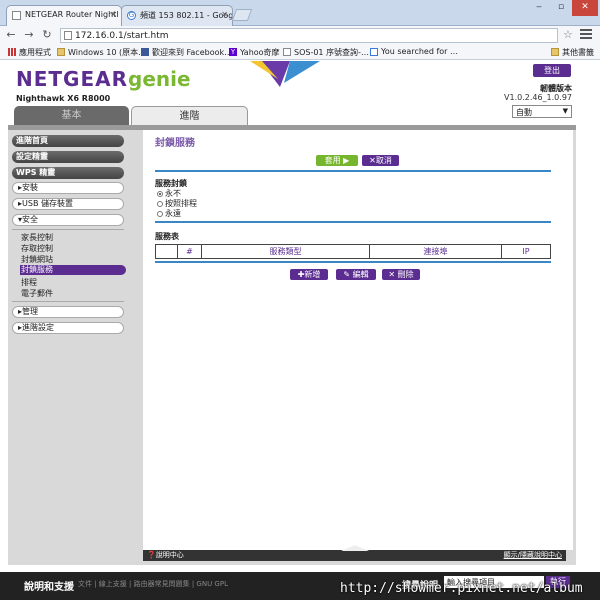  What do you see at coordinates (49, 587) in the screenshot?
I see `footer-title: 說明和支援` at bounding box center [49, 587].